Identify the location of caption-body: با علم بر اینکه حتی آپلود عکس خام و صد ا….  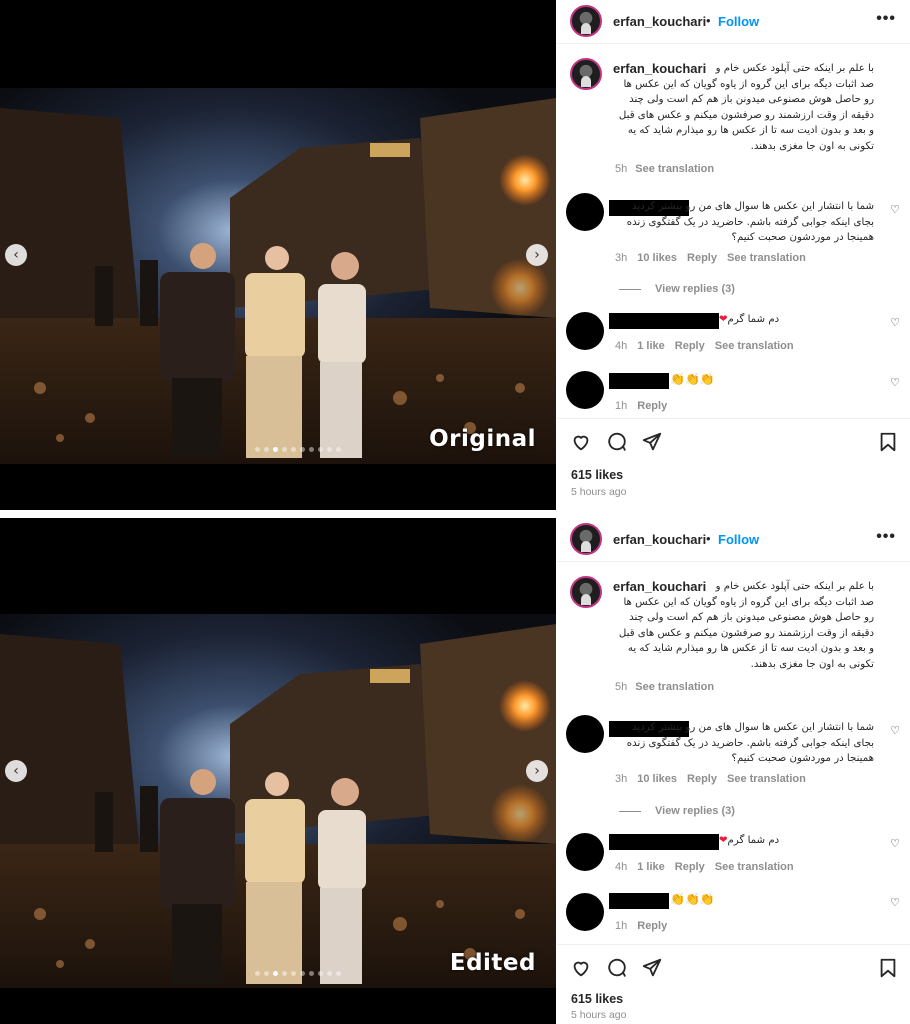
(746, 107).